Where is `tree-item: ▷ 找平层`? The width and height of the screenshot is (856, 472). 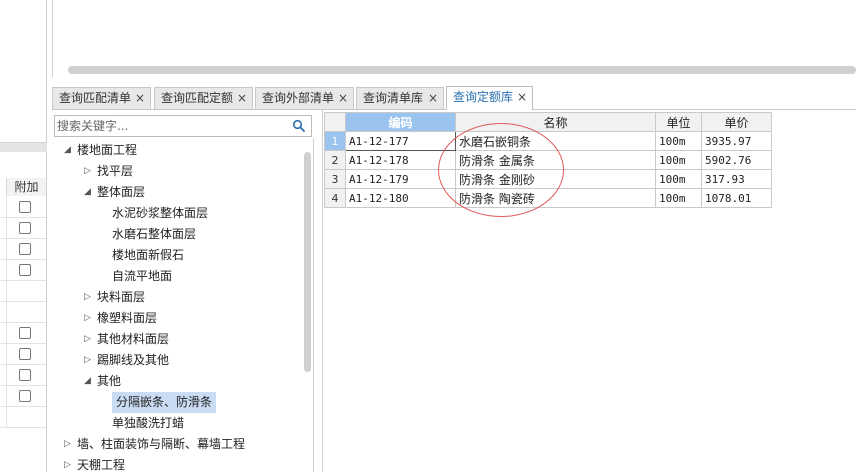
tree-item: ▷ 找平层 is located at coordinates (177, 171).